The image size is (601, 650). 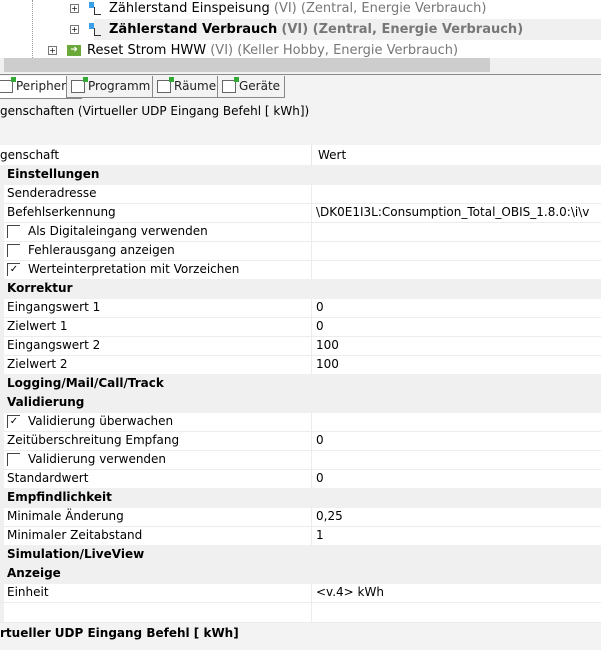 I want to click on property-row: Eingangswert 1 0, so click(x=300, y=308).